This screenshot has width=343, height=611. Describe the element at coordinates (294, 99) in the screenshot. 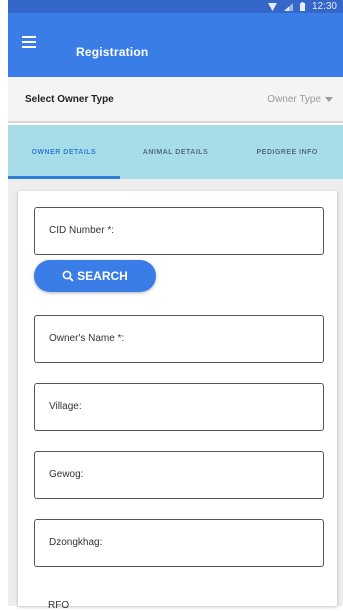

I see `owner-type-placeholder: Owner Type` at that location.